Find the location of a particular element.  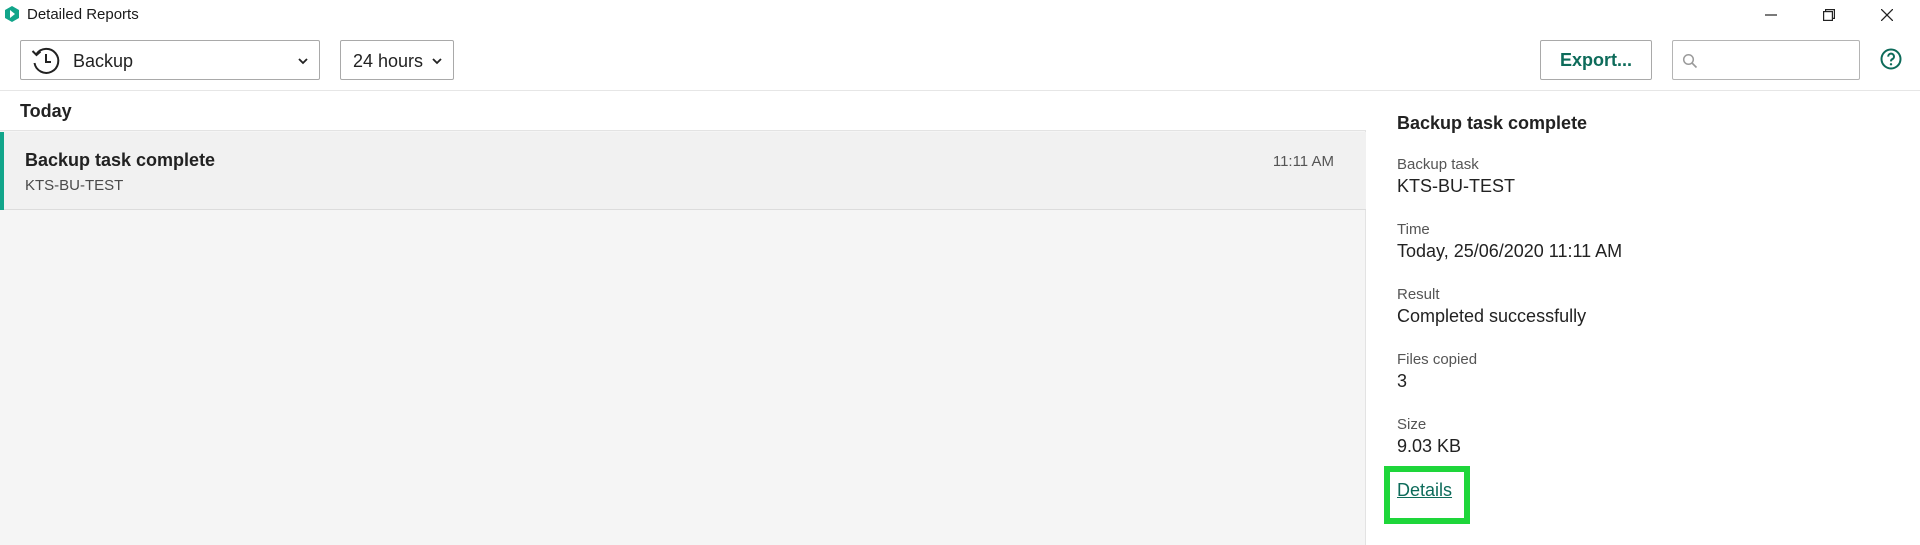

list-item-title: Backup task complete is located at coordinates (120, 160).